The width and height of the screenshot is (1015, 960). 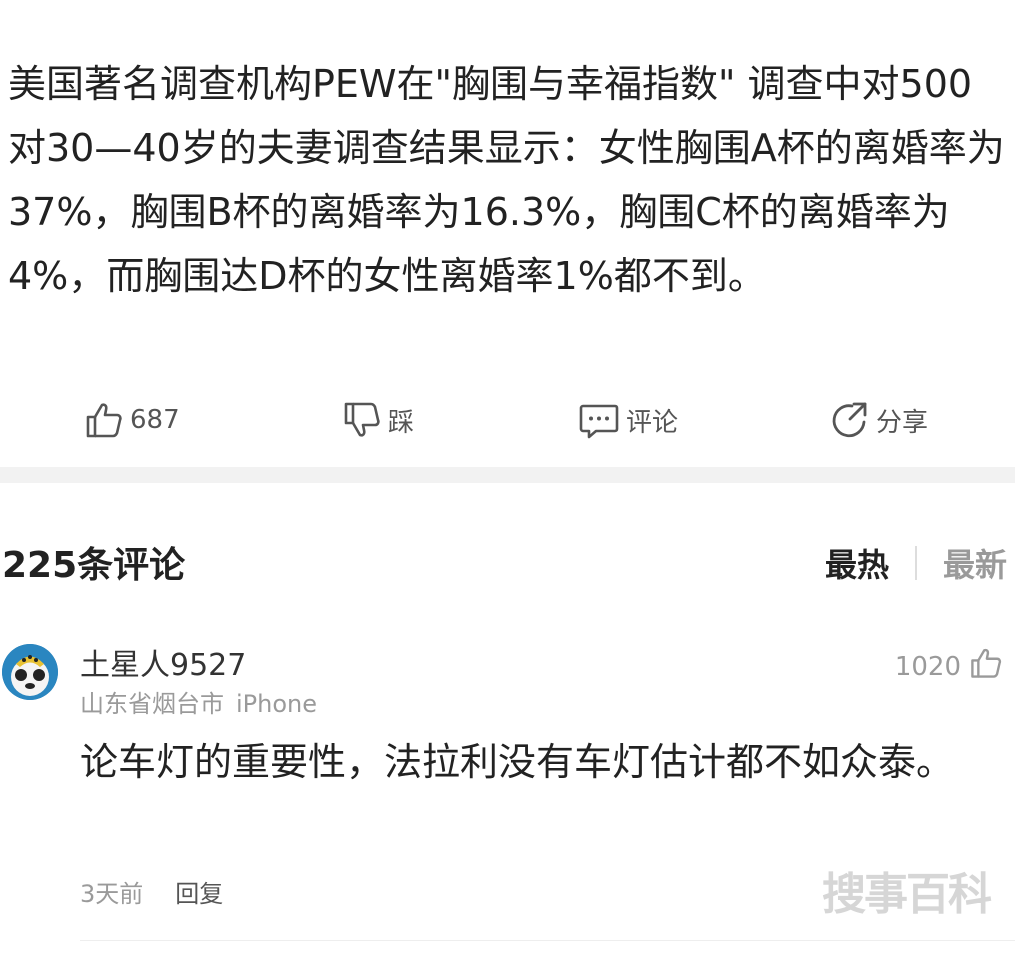 What do you see at coordinates (902, 422) in the screenshot?
I see `share-label: 分享` at bounding box center [902, 422].